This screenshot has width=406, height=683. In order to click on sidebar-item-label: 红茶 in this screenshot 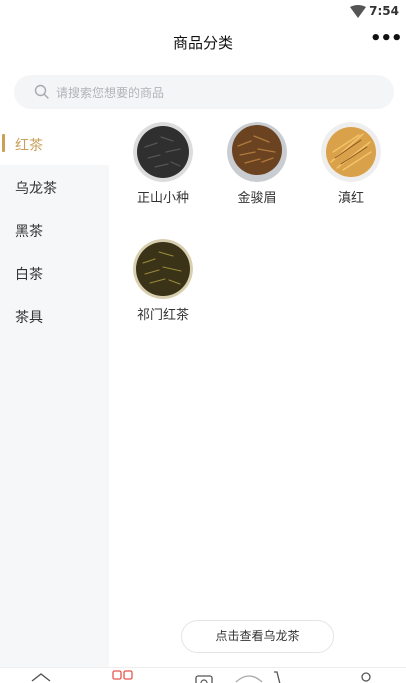, I will do `click(29, 146)`.